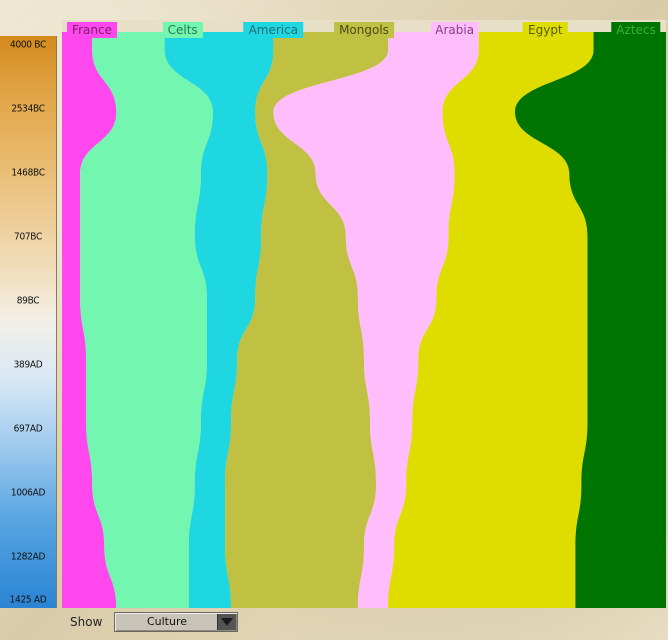  What do you see at coordinates (28, 365) in the screenshot?
I see `timeline-tick: 389AD` at bounding box center [28, 365].